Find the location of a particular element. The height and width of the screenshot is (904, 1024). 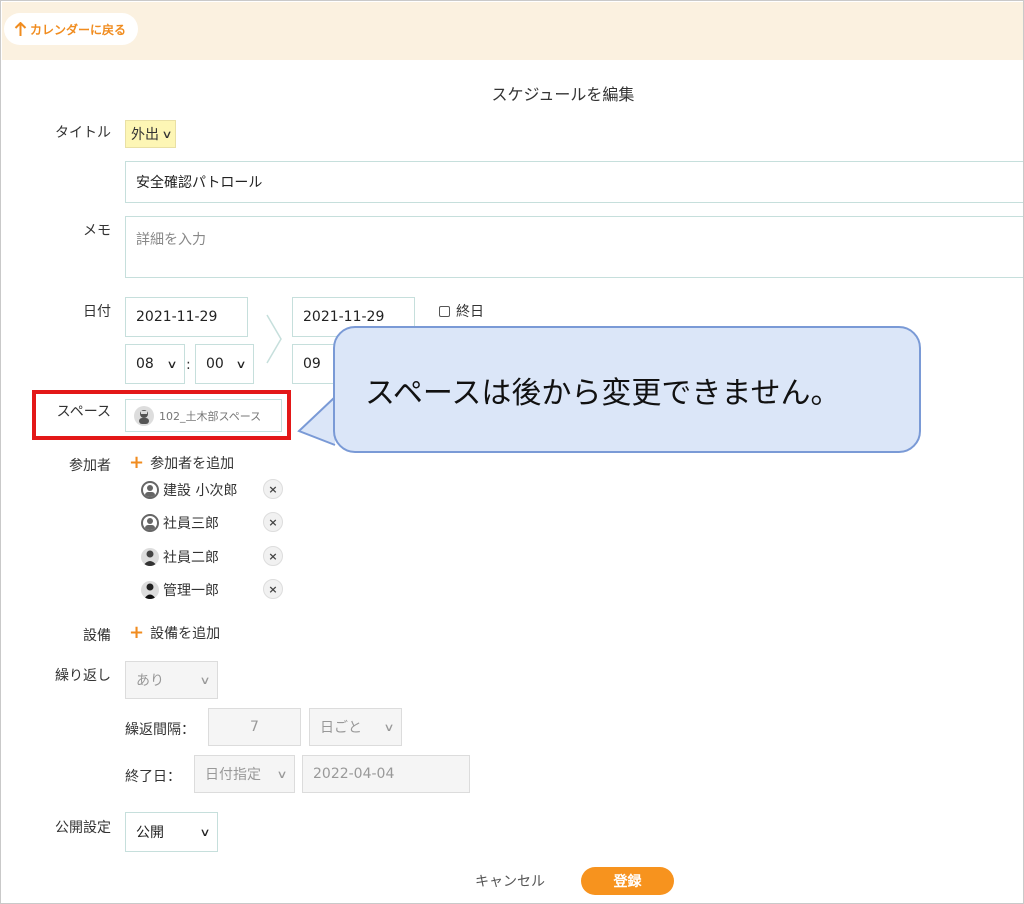

participant-item: 社員三郎 is located at coordinates (180, 523).